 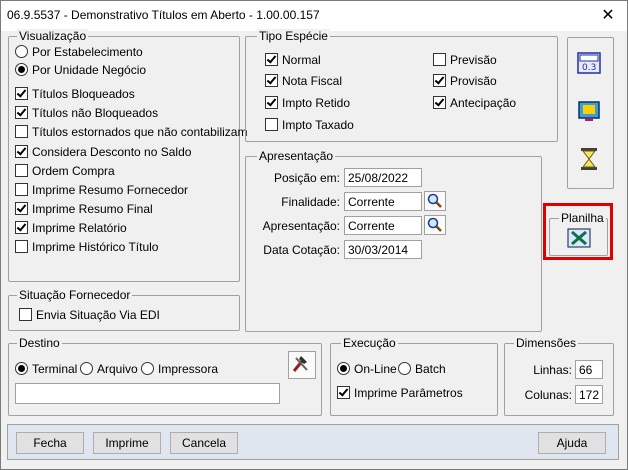 What do you see at coordinates (408, 392) in the screenshot?
I see `checkbox-label: Imprime Parâmetros` at bounding box center [408, 392].